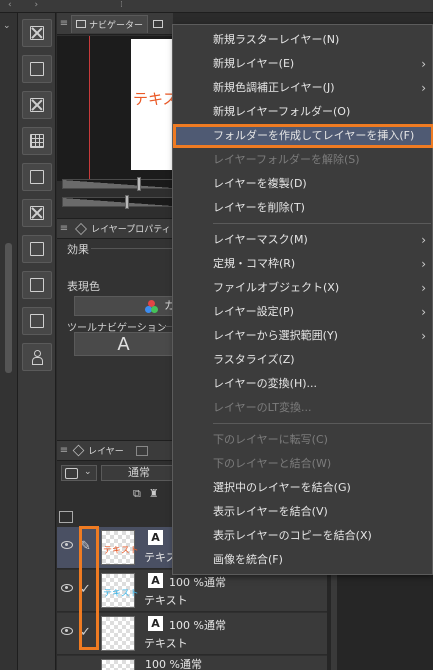 The width and height of the screenshot is (433, 670). Describe the element at coordinates (81, 24) in the screenshot. I see `navigator-icon` at that location.